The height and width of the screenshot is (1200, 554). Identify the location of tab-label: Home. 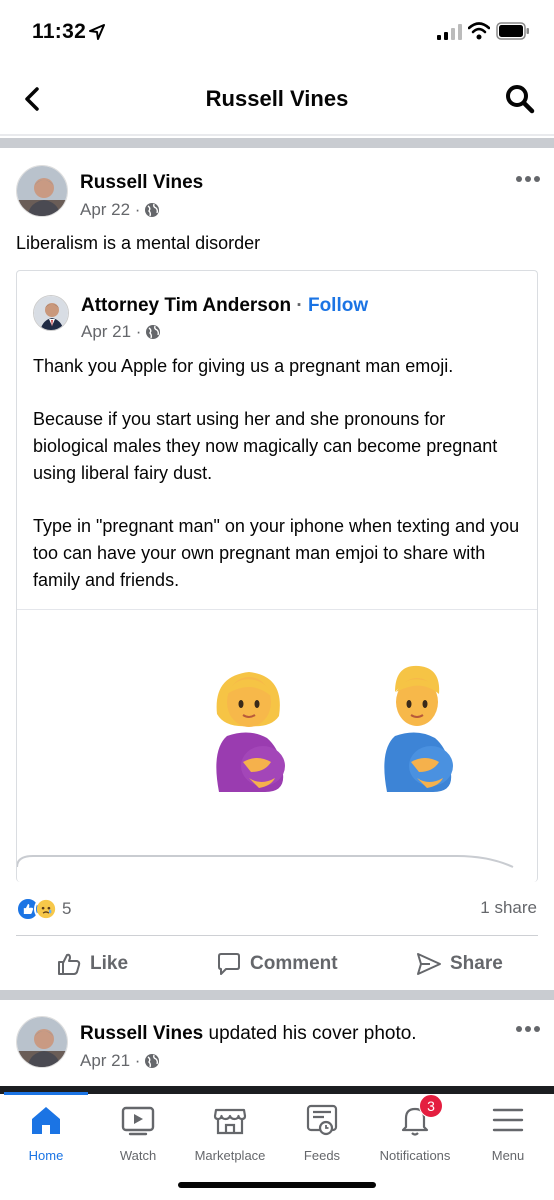
(46, 1155).